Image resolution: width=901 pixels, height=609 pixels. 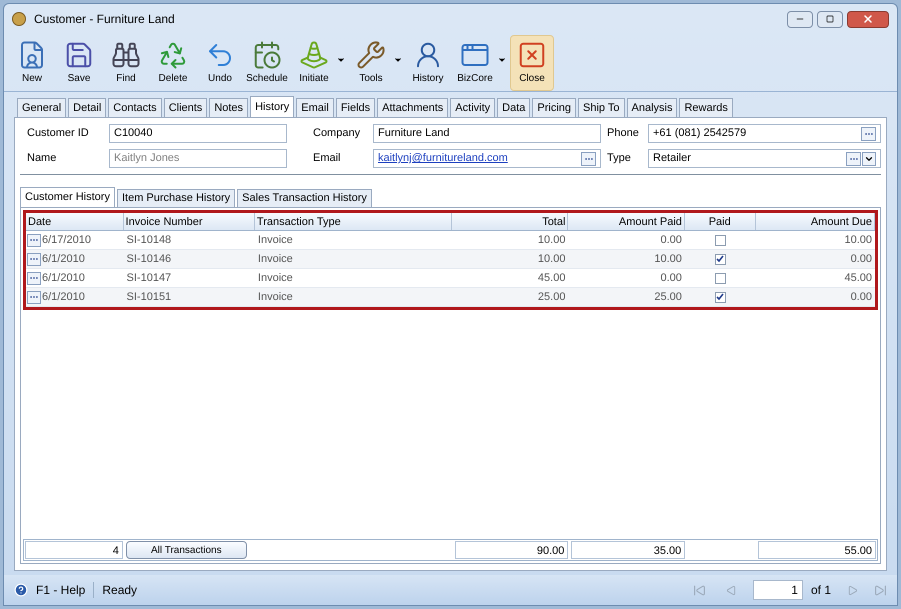 What do you see at coordinates (79, 63) in the screenshot?
I see `toolbar-button: Save` at bounding box center [79, 63].